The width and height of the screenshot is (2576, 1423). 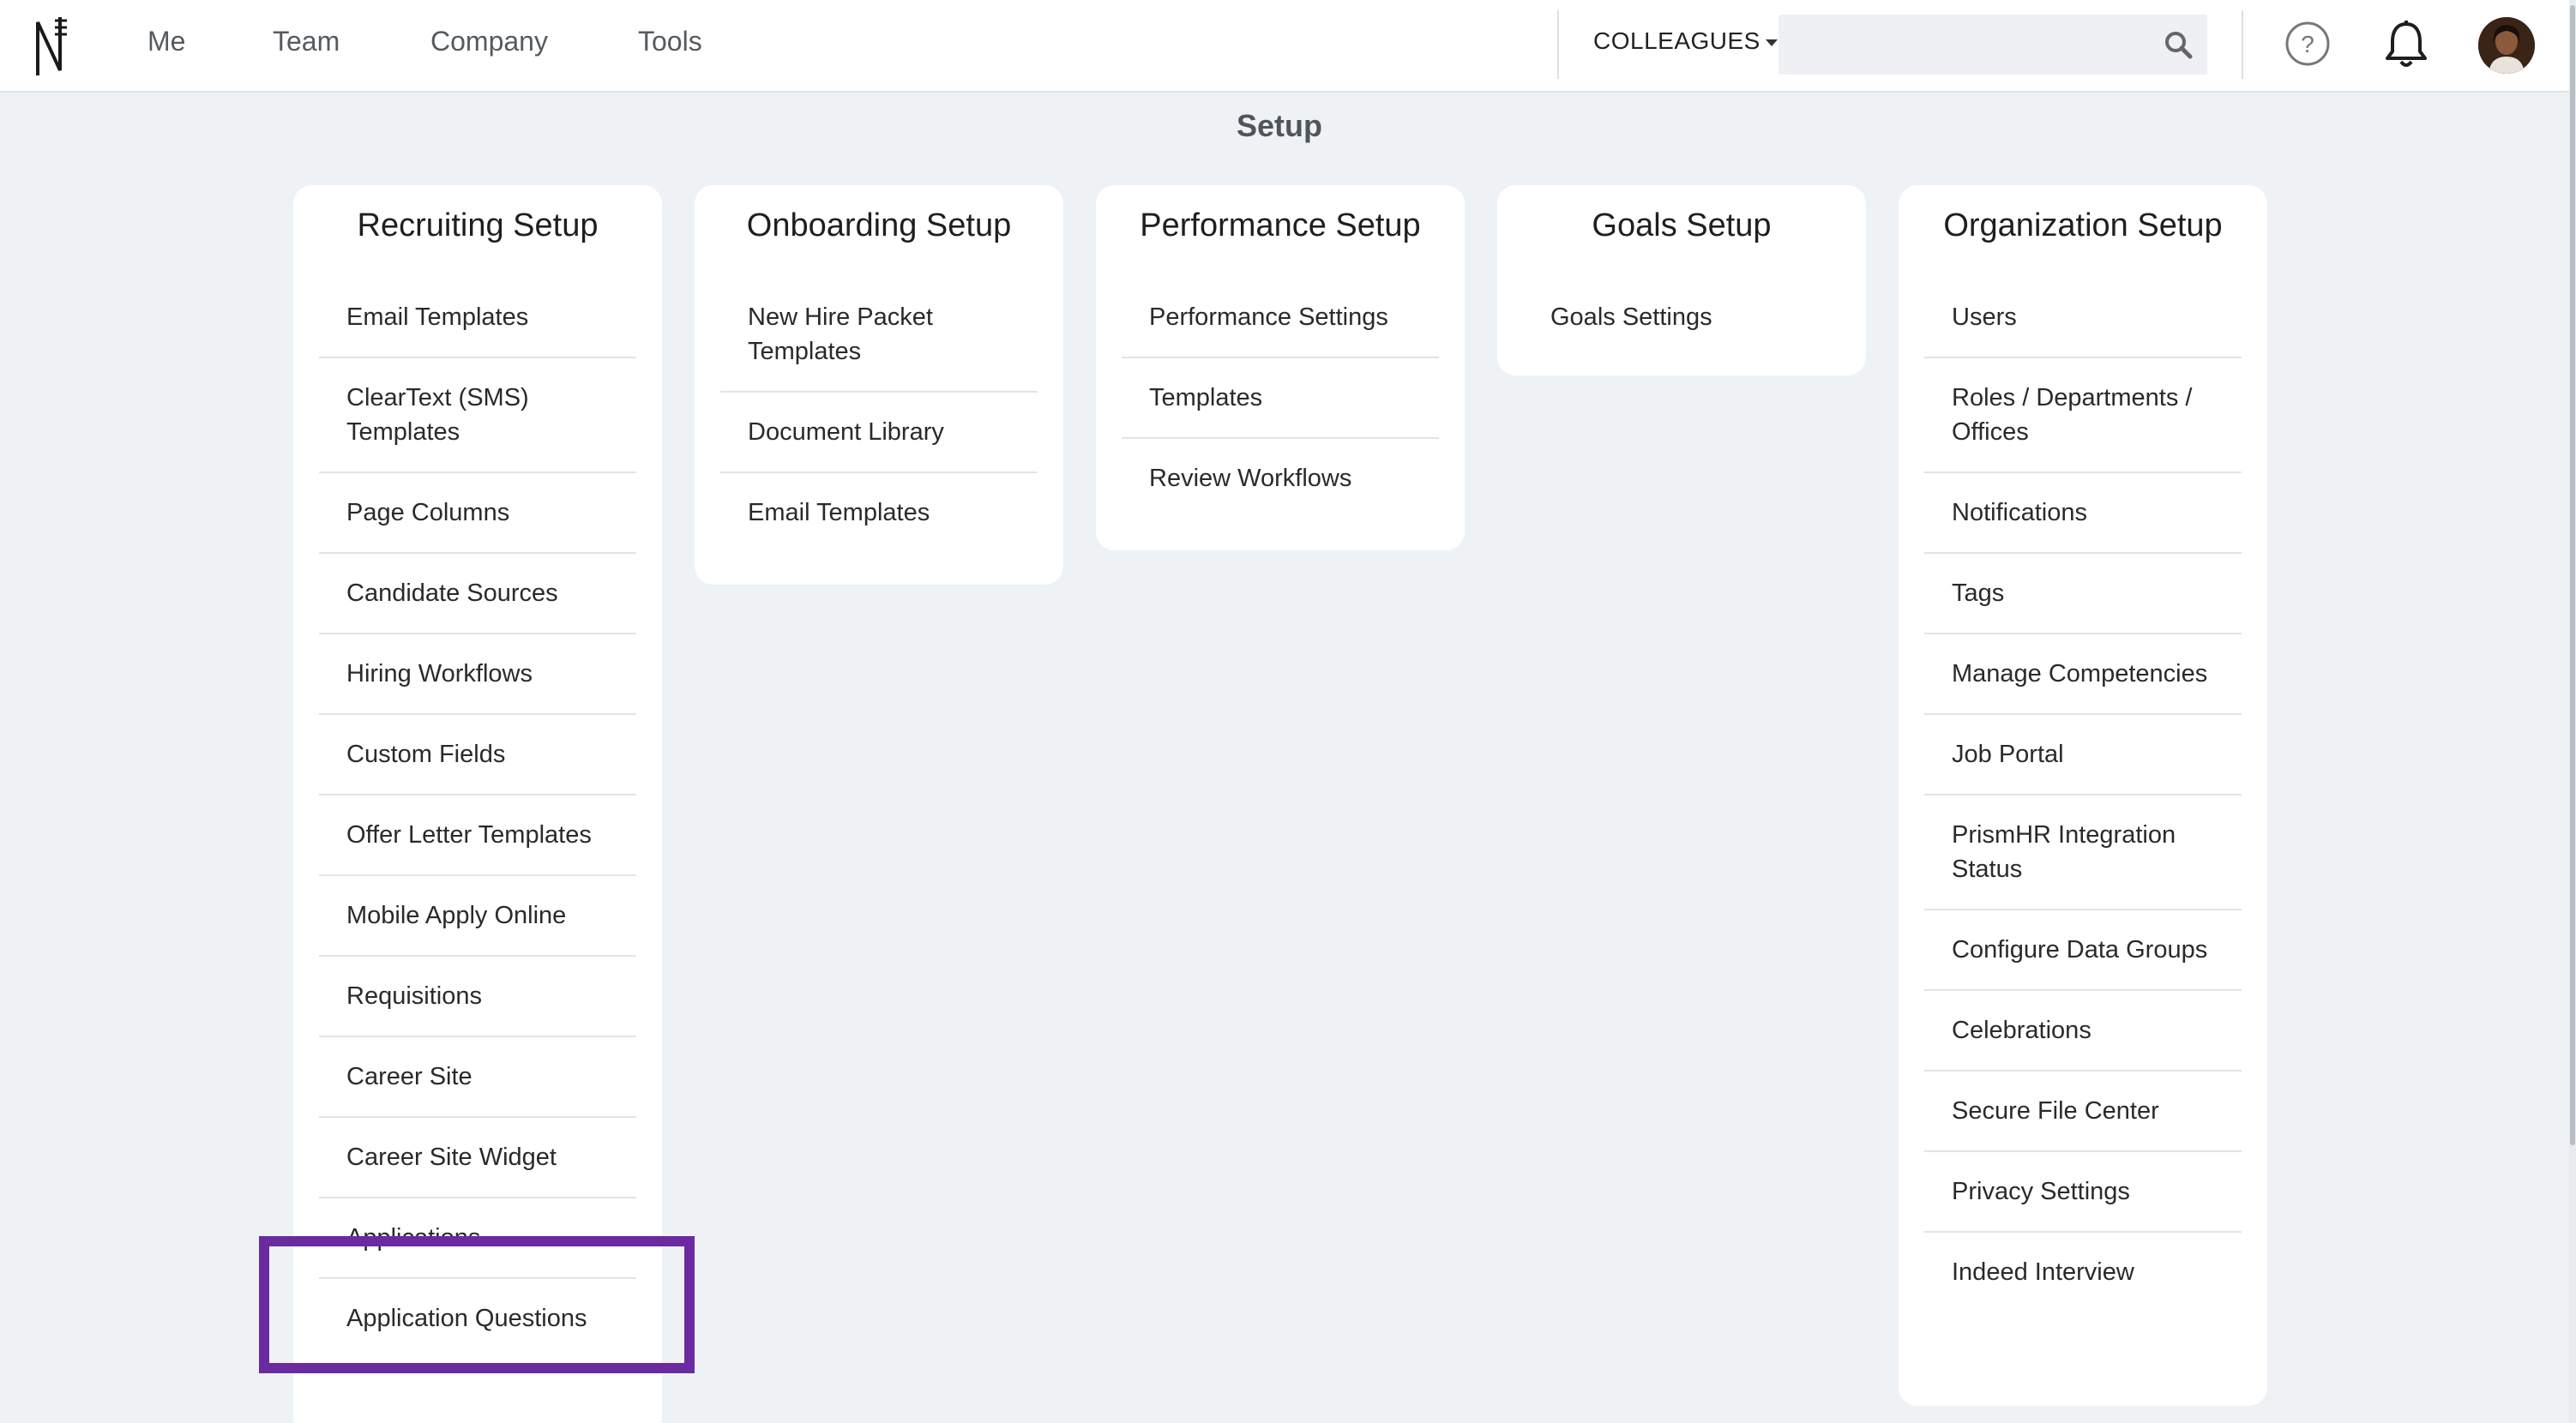 I want to click on setup-link-performance-settings: Performance Settings, so click(x=1280, y=318).